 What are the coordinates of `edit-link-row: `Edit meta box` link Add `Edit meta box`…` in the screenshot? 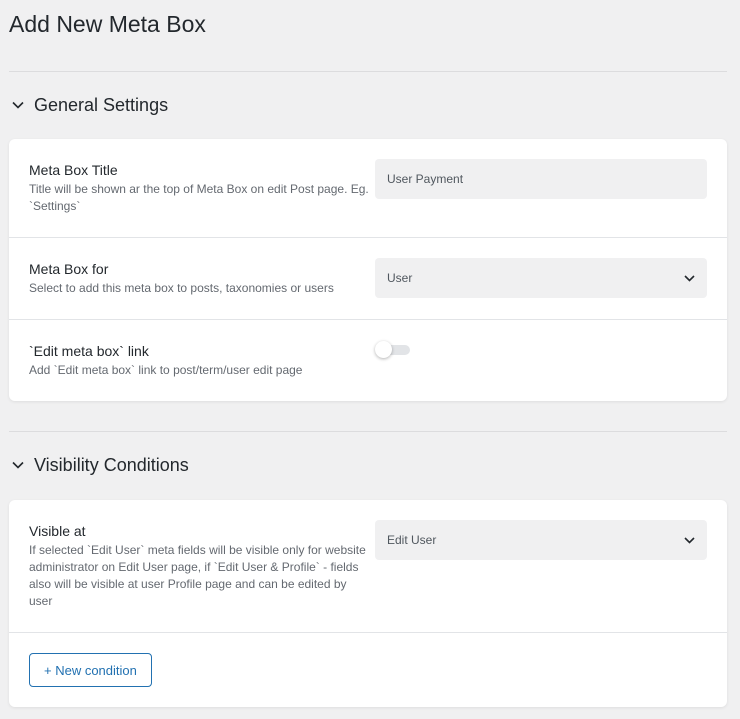 It's located at (368, 360).